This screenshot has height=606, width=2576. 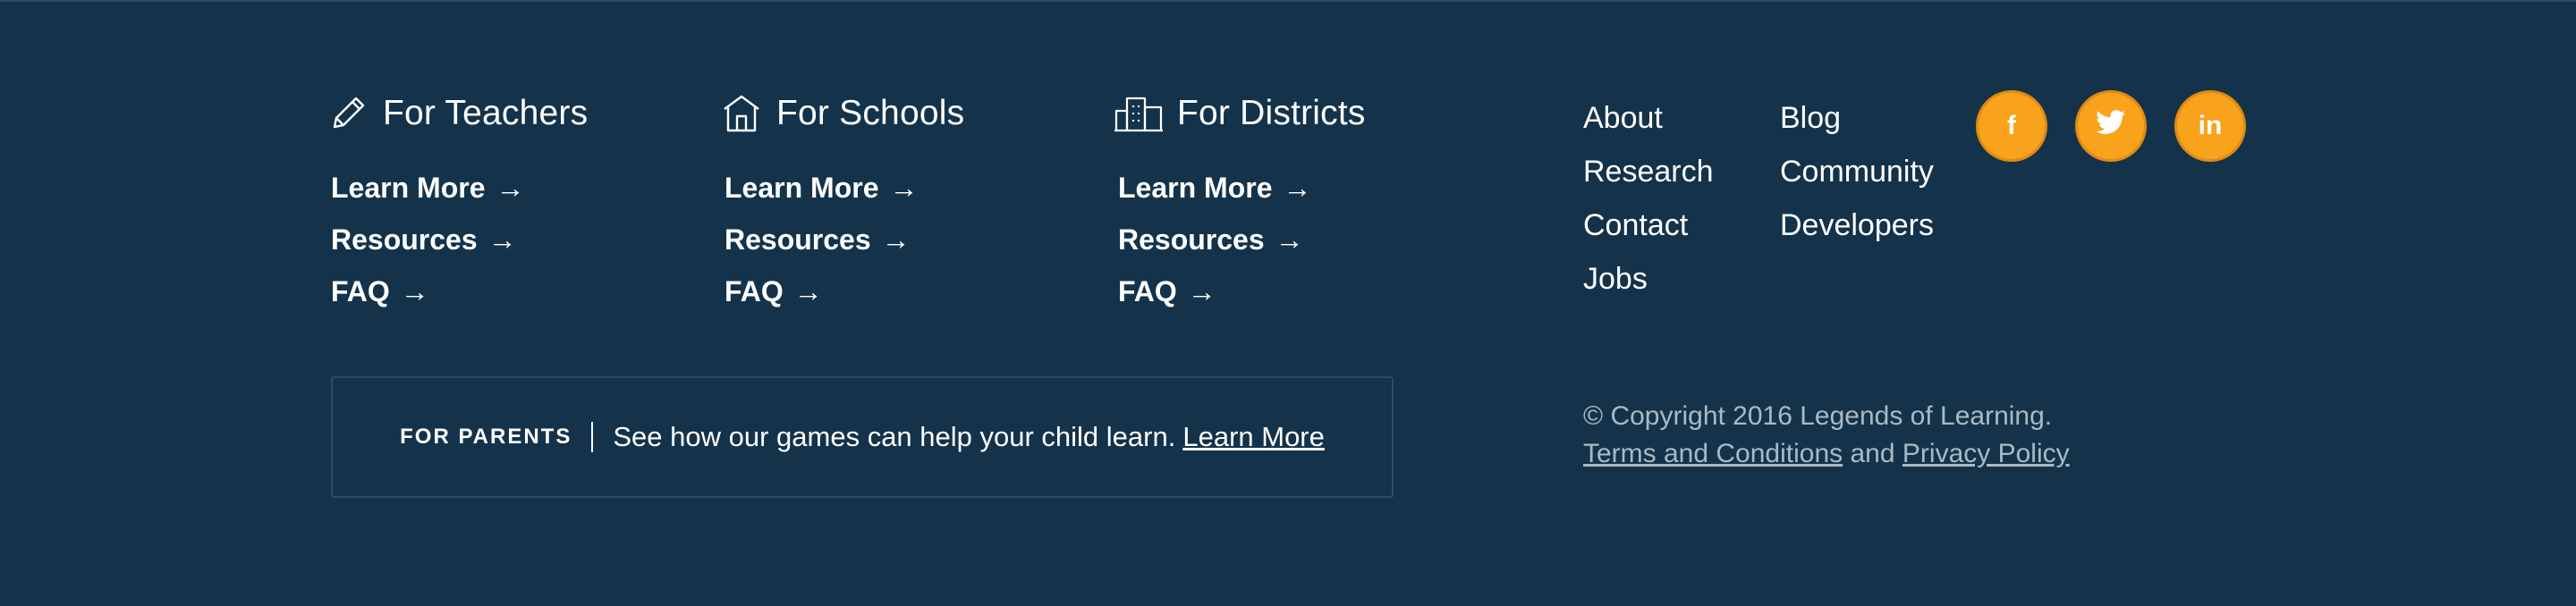 I want to click on privacy-policy-link: Privacy Policy, so click(x=1986, y=453).